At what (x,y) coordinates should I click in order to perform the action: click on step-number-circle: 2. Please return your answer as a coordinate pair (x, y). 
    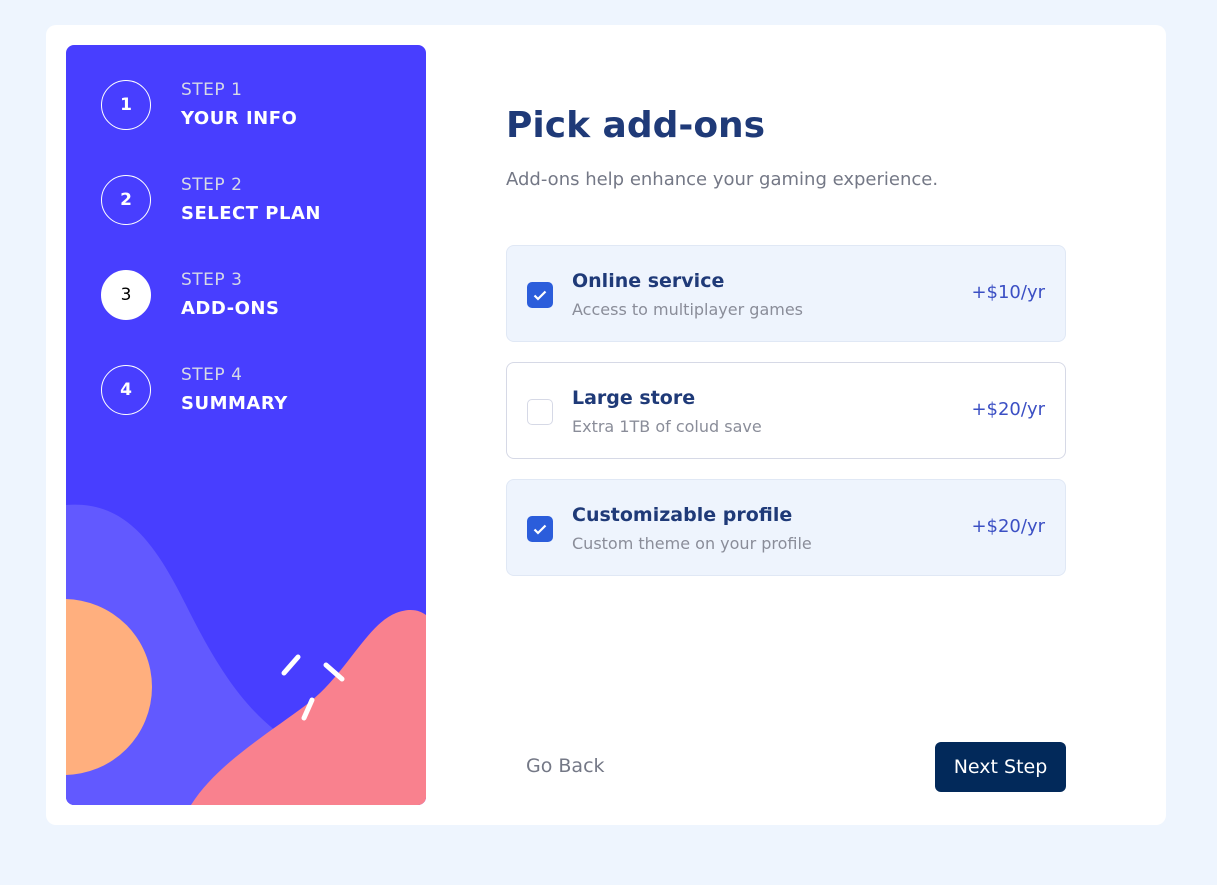
    Looking at the image, I should click on (126, 200).